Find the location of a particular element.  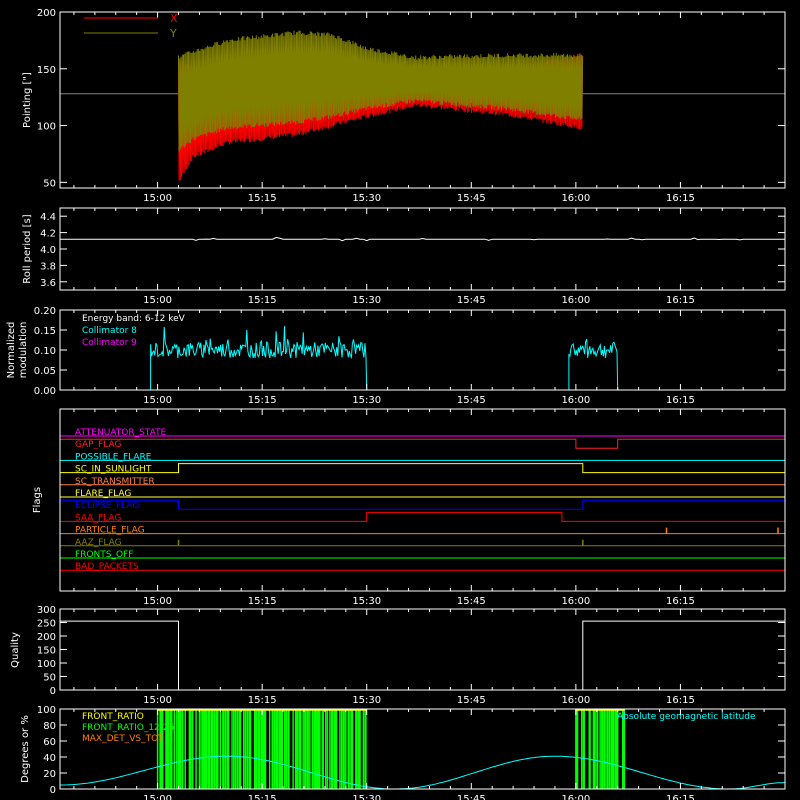

modulation-ylabel-1: Normalized is located at coordinates (11, 350).